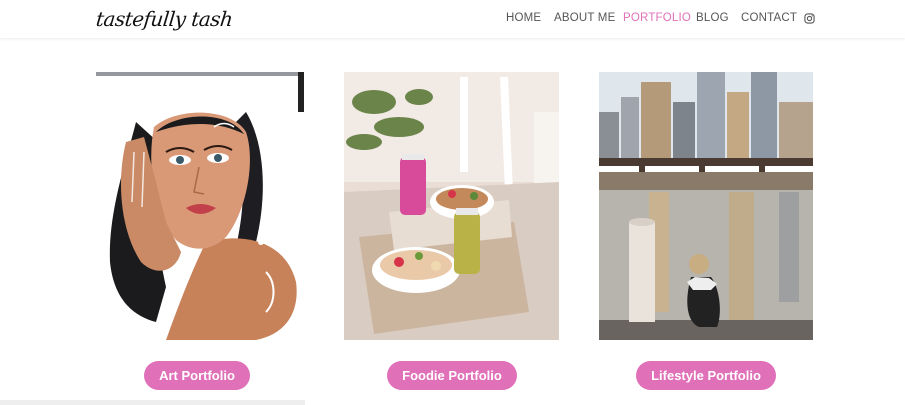 This screenshot has height=405, width=905. I want to click on nav-portfolio: PORTFOLIO, so click(657, 18).